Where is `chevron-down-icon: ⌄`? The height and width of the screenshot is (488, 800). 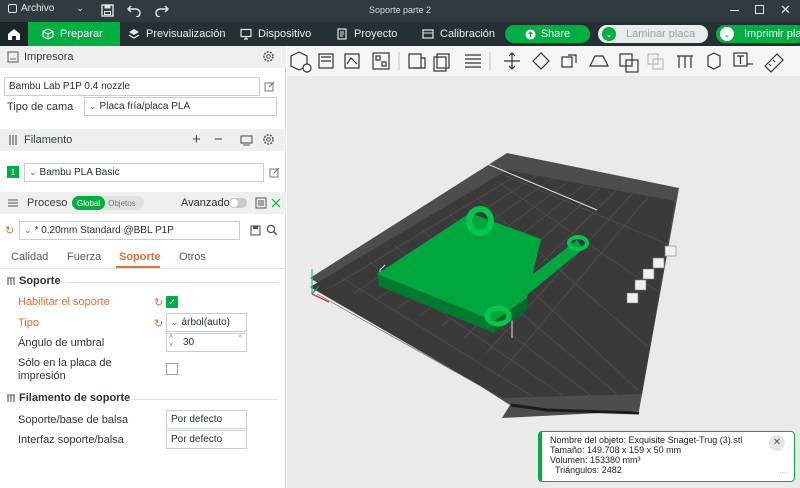 chevron-down-icon: ⌄ is located at coordinates (93, 106).